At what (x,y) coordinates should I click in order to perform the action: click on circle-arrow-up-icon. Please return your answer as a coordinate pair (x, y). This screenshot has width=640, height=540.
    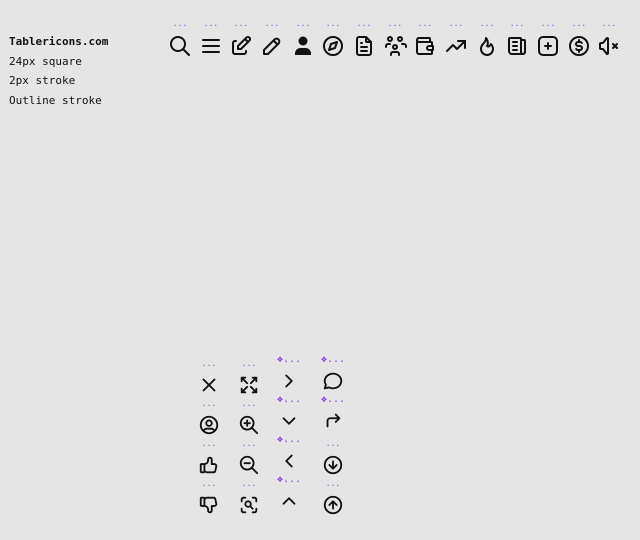
    Looking at the image, I should click on (333, 505).